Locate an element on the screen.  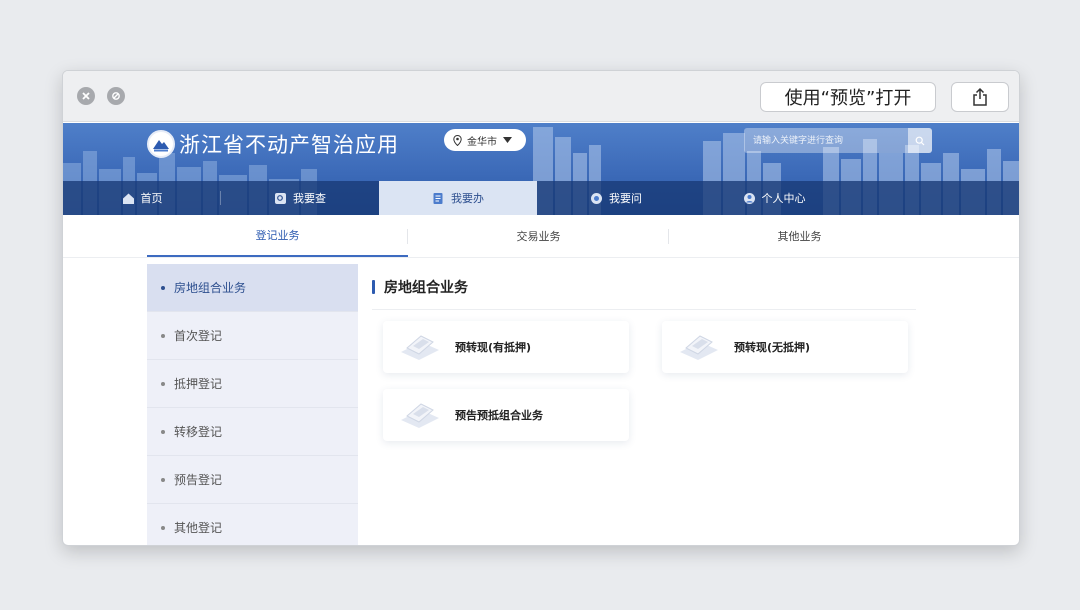
nav-item-label: 我要查 is located at coordinates (309, 198).